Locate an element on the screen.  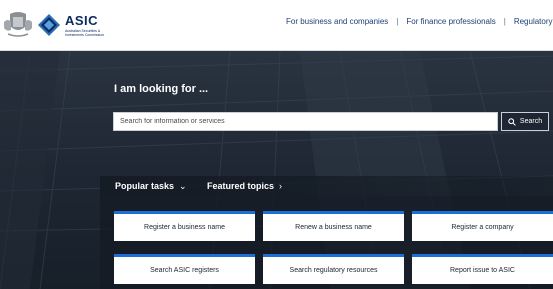
tab-label: Popular tasks is located at coordinates (145, 186).